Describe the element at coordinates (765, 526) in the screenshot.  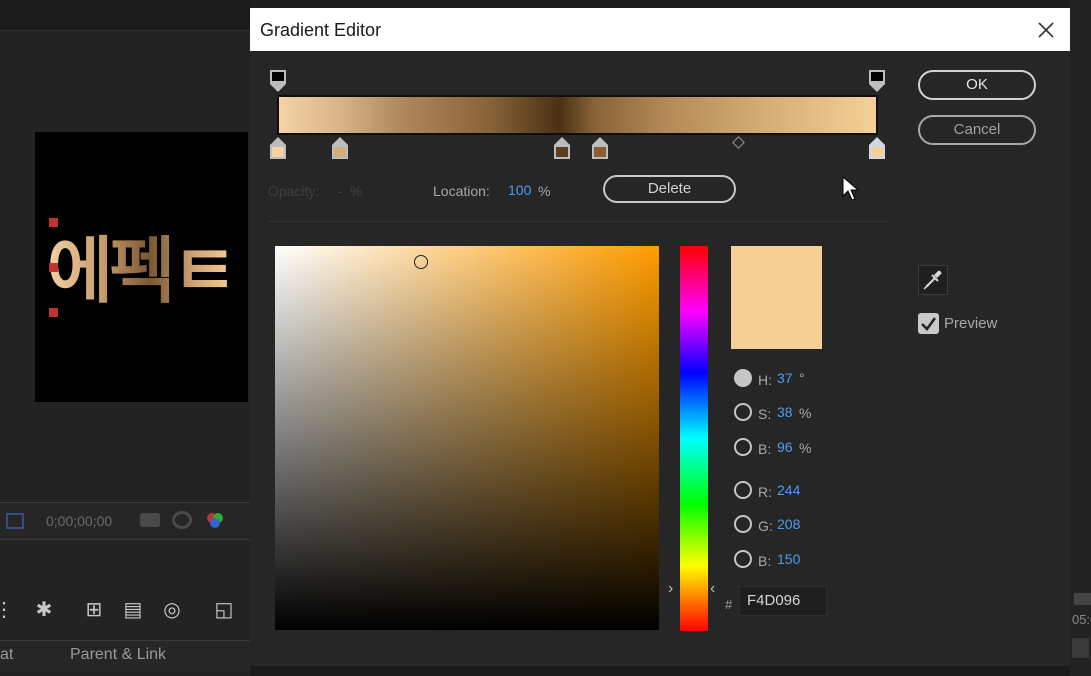
I see `g-label: G:` at that location.